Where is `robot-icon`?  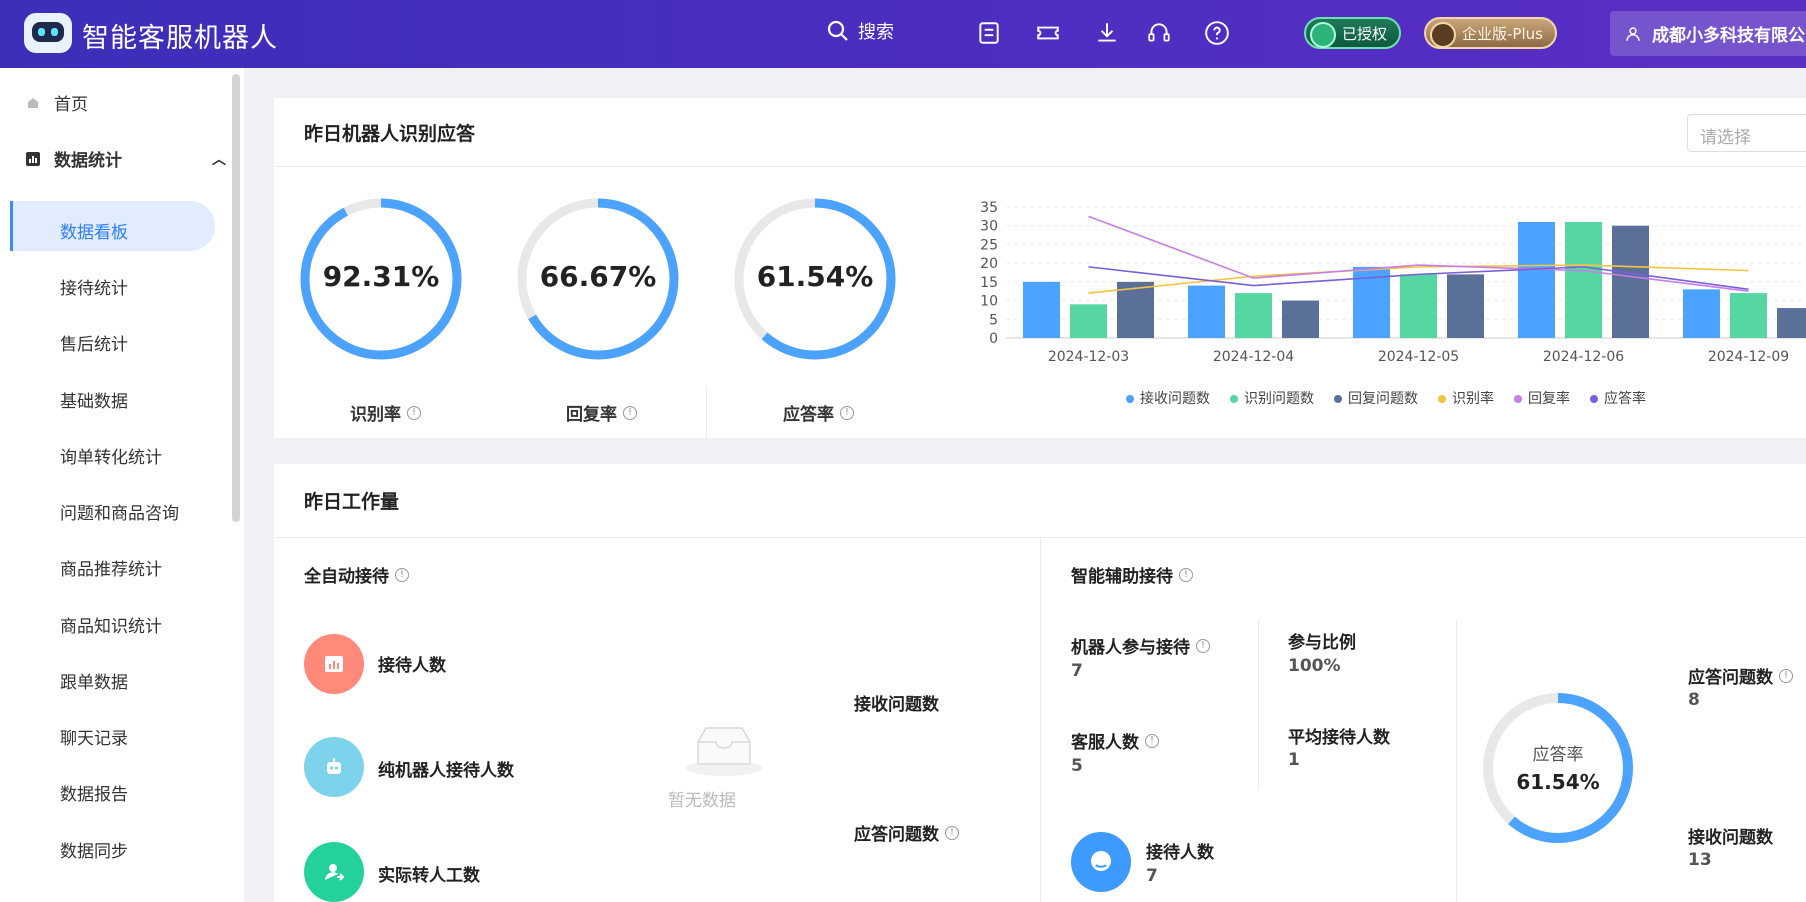
robot-icon is located at coordinates (334, 767).